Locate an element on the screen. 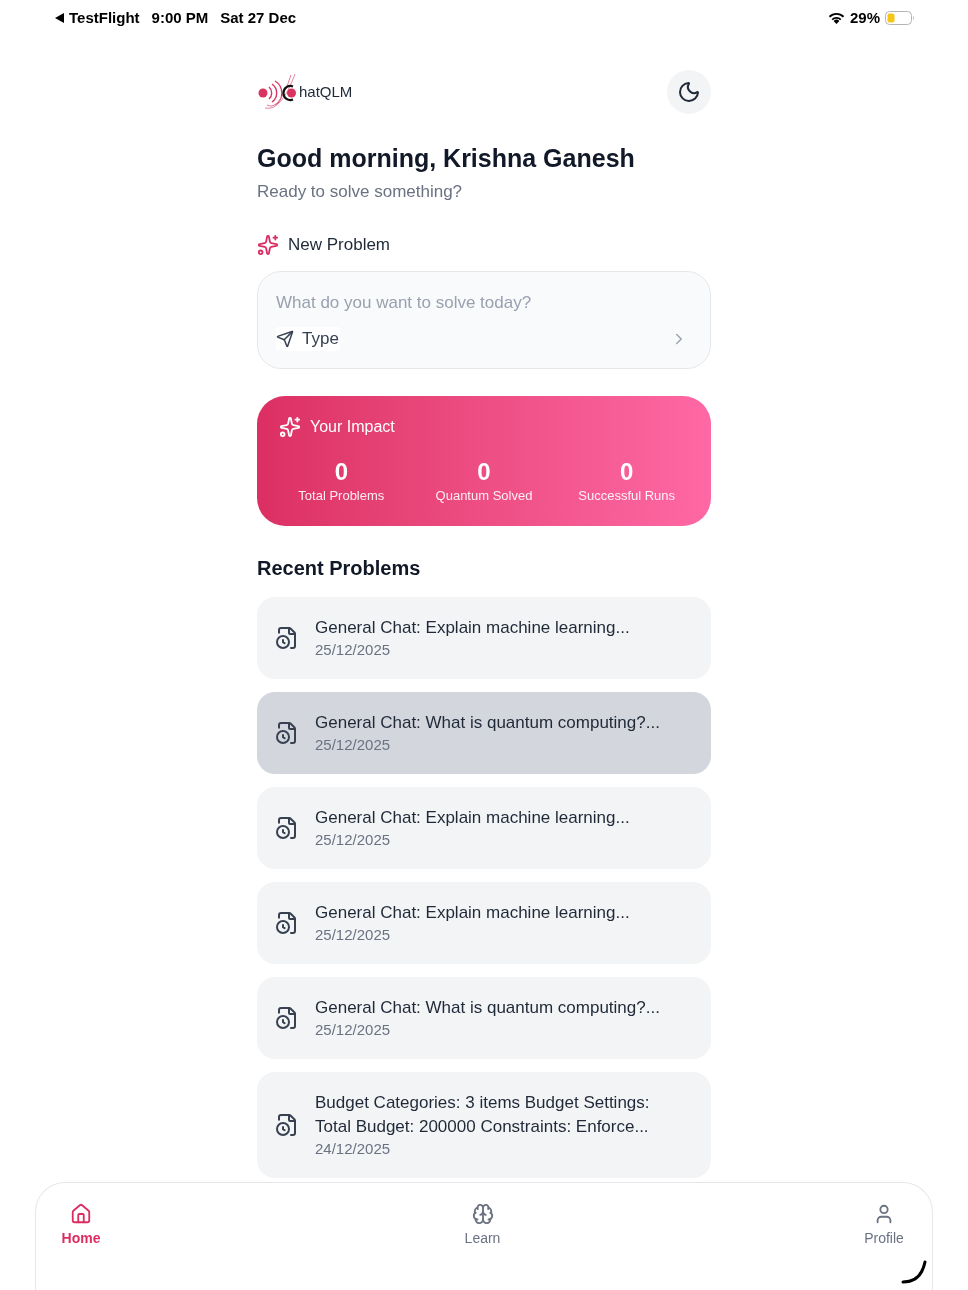  type-mode-button: Type is located at coordinates (308, 339).